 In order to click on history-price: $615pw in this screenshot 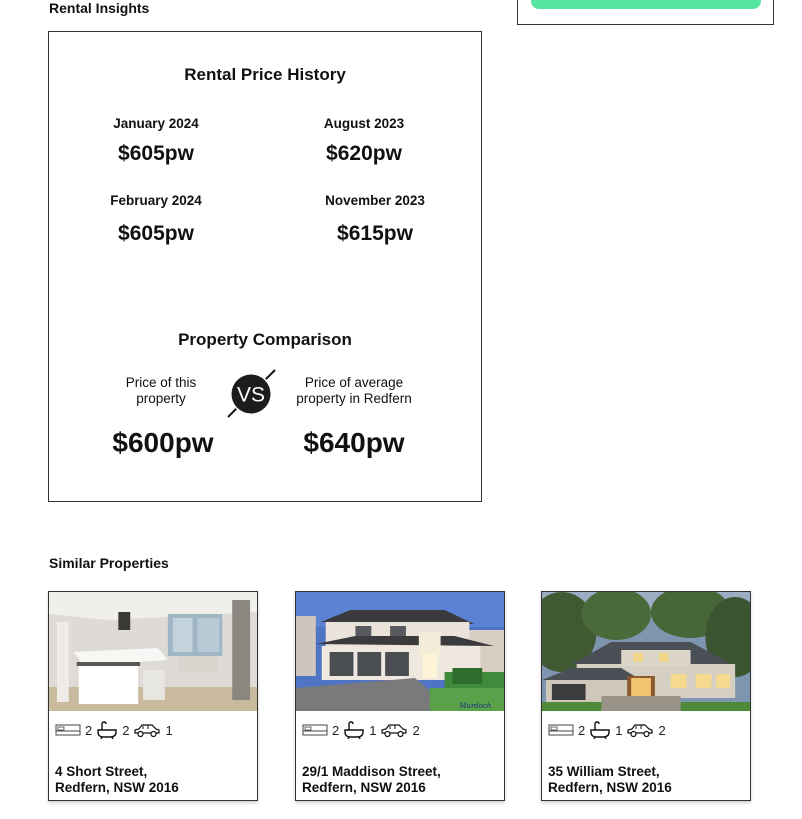, I will do `click(375, 233)`.